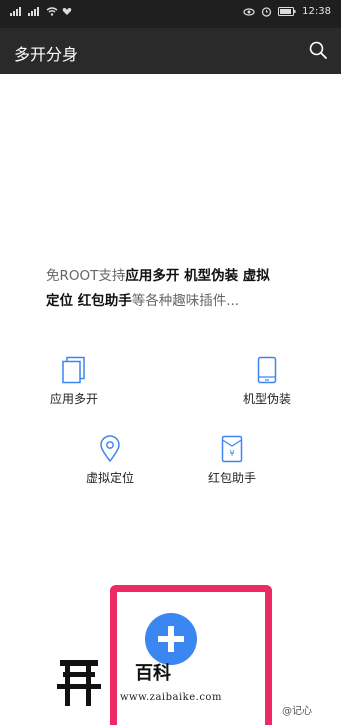 This screenshot has width=341, height=725. Describe the element at coordinates (86, 276) in the screenshot. I see `intro-prefix: 免ROOT支持` at that location.